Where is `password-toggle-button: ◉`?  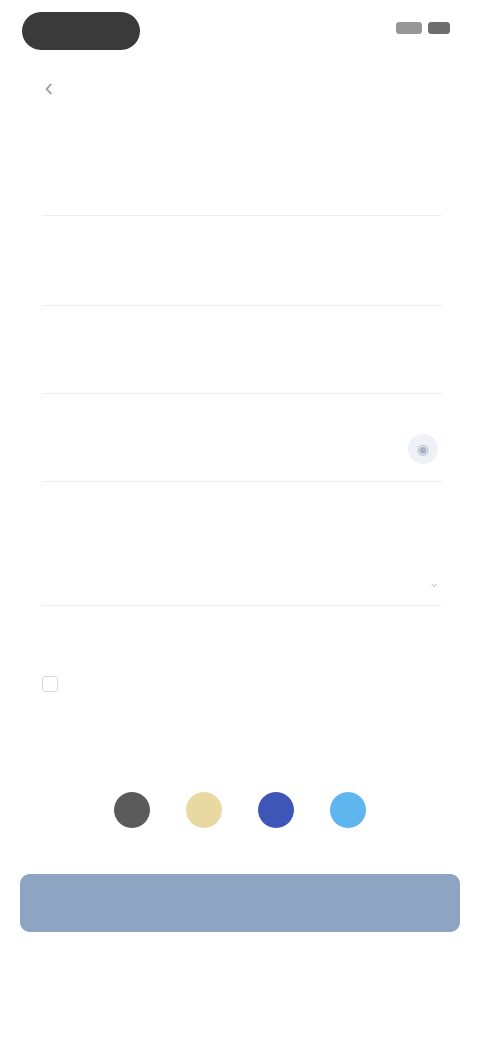 password-toggle-button: ◉ is located at coordinates (423, 449).